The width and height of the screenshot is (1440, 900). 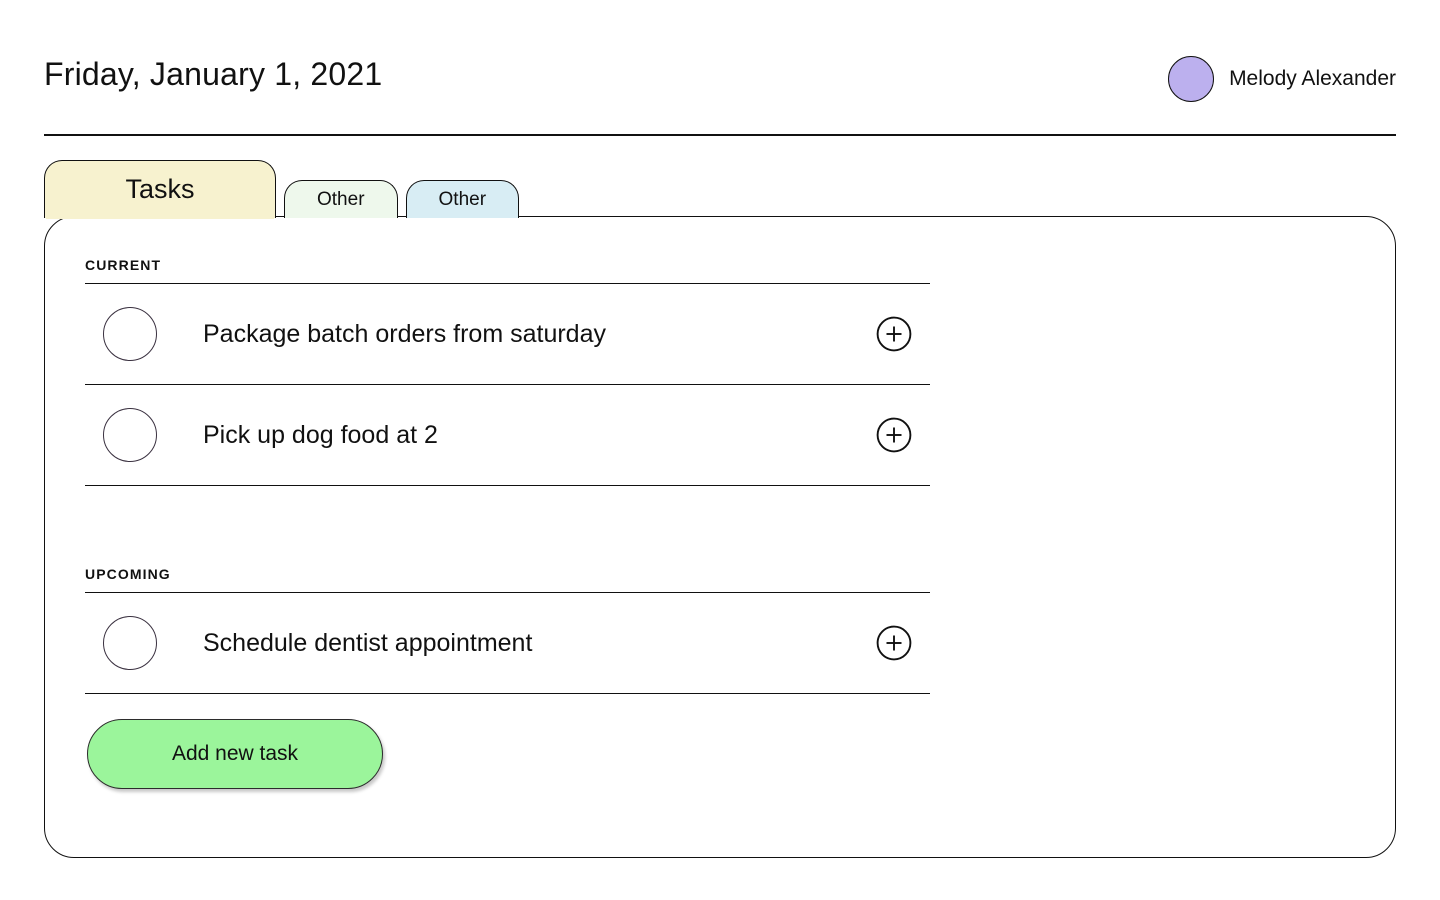 I want to click on table-row: Package batch orders from saturday, so click(x=507, y=334).